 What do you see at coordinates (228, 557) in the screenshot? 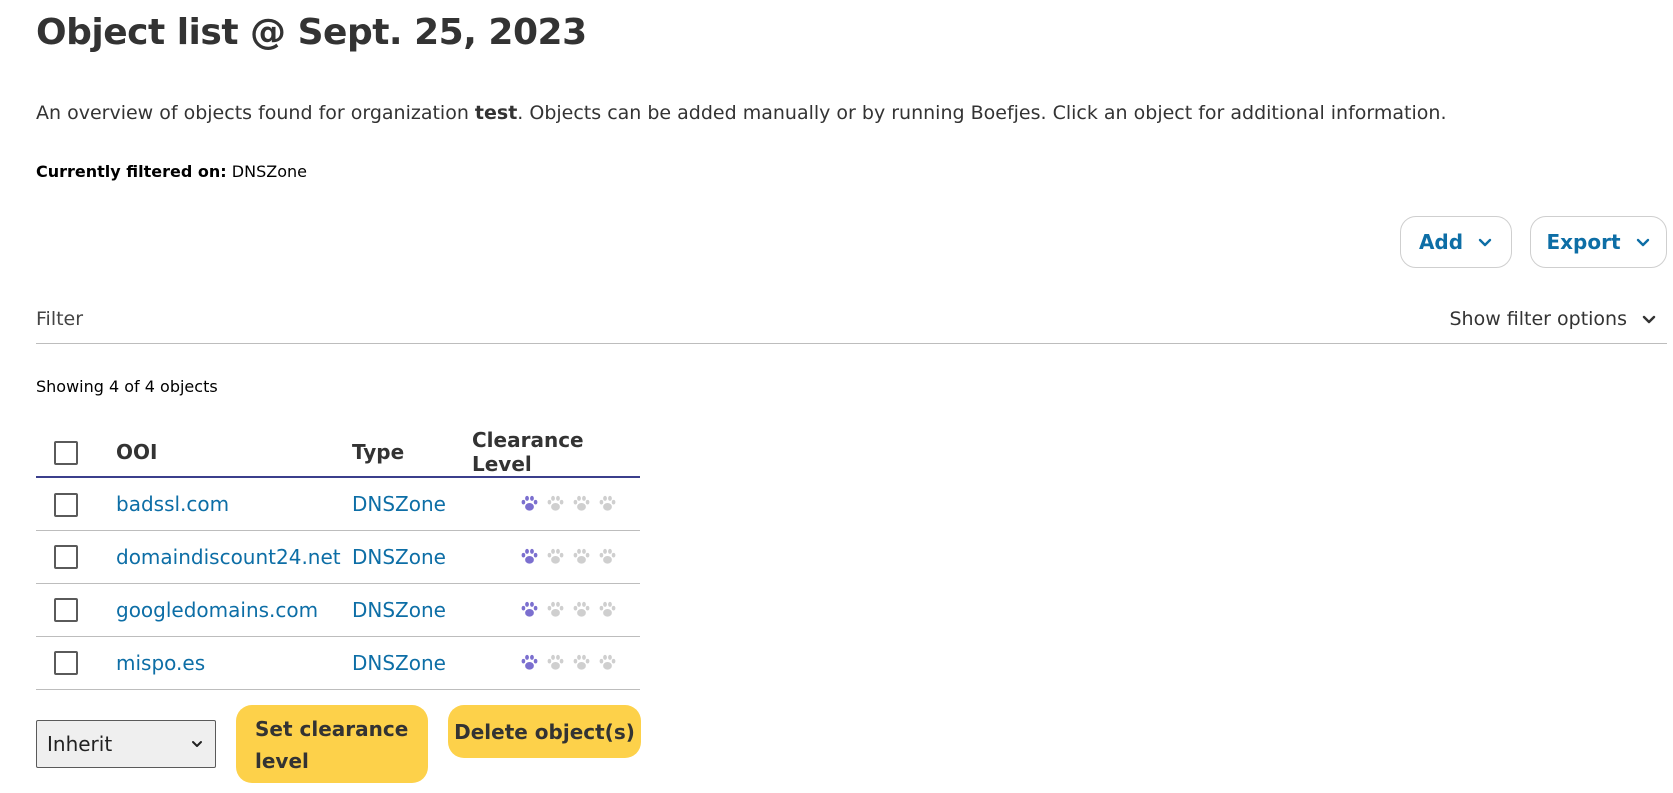
I see `ooi-link: domaindiscount24.net` at bounding box center [228, 557].